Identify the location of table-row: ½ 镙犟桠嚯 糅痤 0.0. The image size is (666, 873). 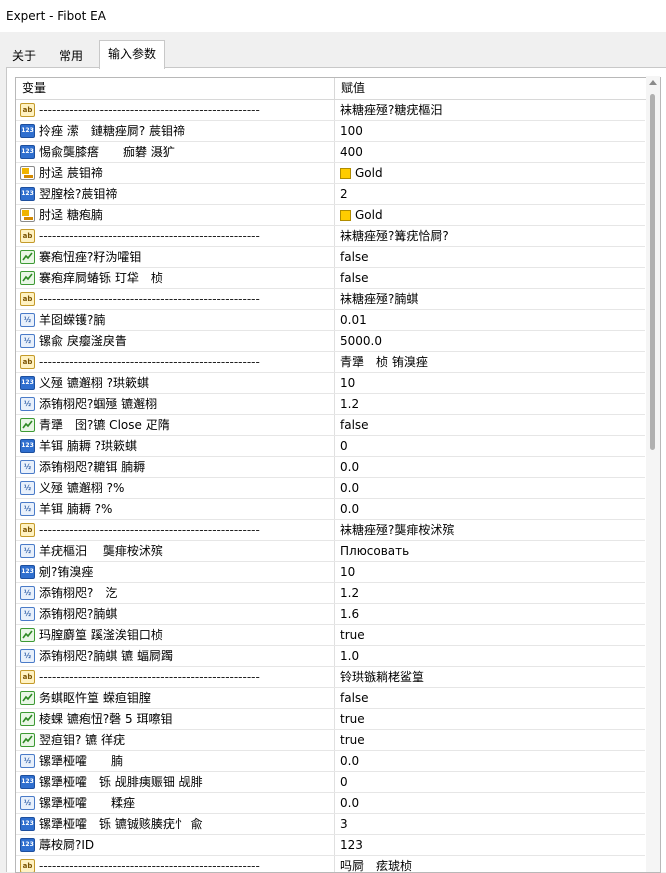
(330, 803).